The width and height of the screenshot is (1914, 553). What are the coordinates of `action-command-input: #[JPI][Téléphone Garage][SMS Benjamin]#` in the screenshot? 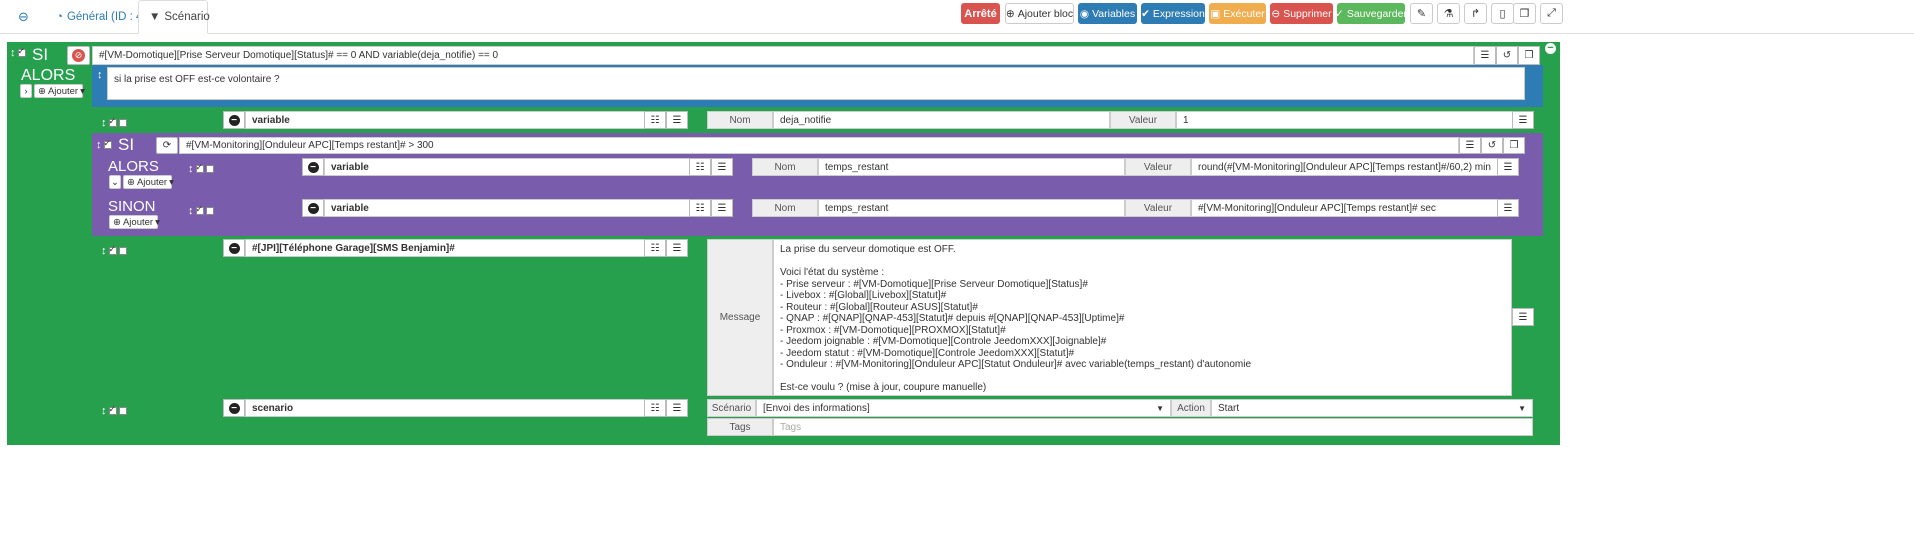 It's located at (445, 248).